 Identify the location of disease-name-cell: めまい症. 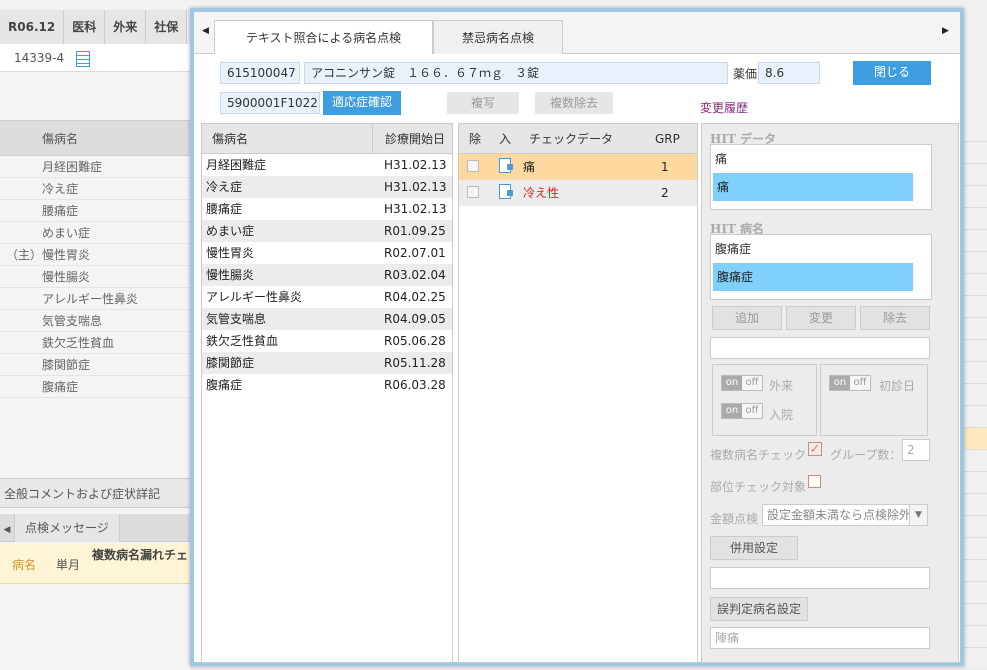
(230, 231).